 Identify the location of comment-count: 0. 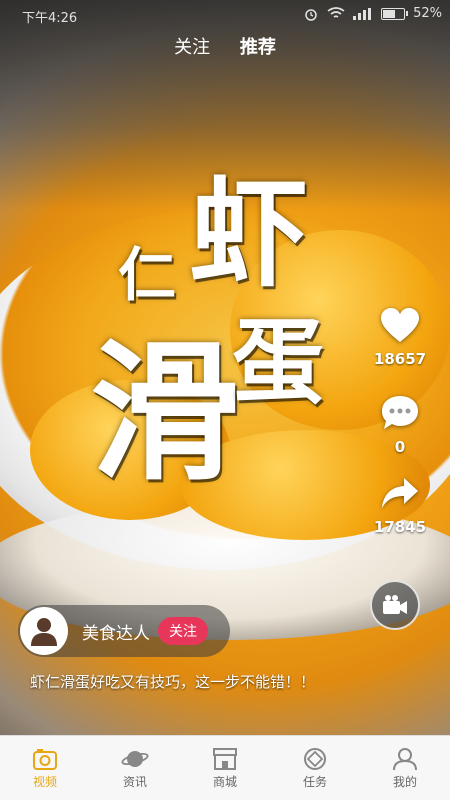
(400, 447).